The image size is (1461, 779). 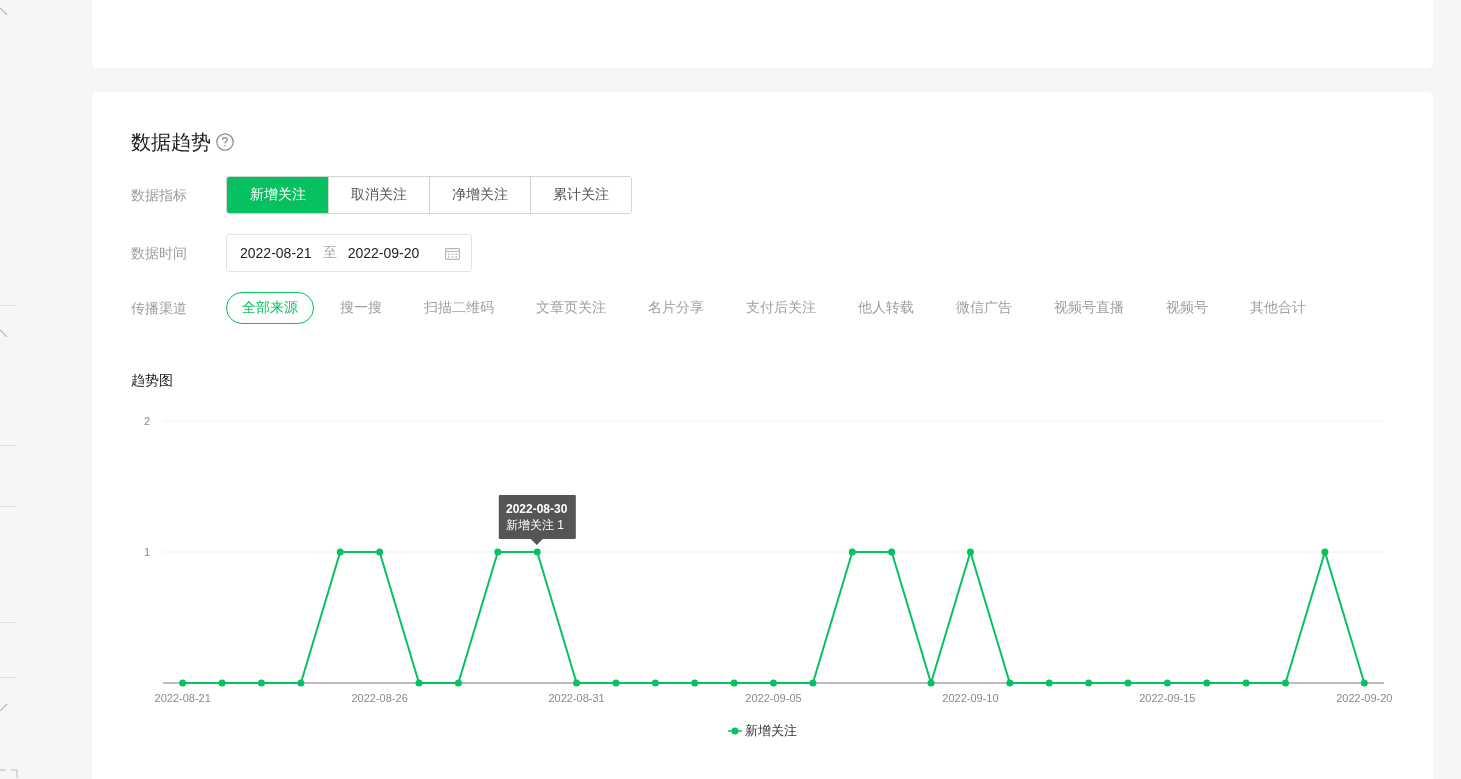 I want to click on start-date: 2022-08-21, so click(x=276, y=253).